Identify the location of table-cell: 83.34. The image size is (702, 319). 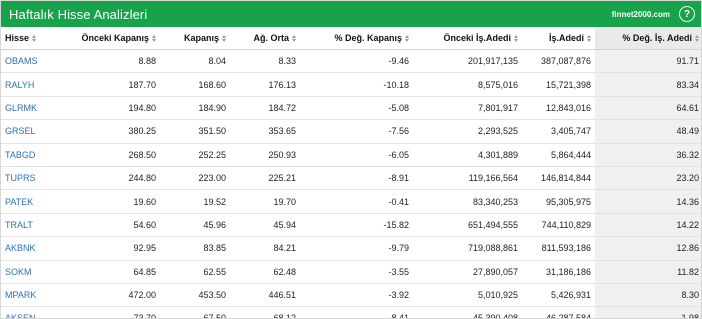
(648, 84).